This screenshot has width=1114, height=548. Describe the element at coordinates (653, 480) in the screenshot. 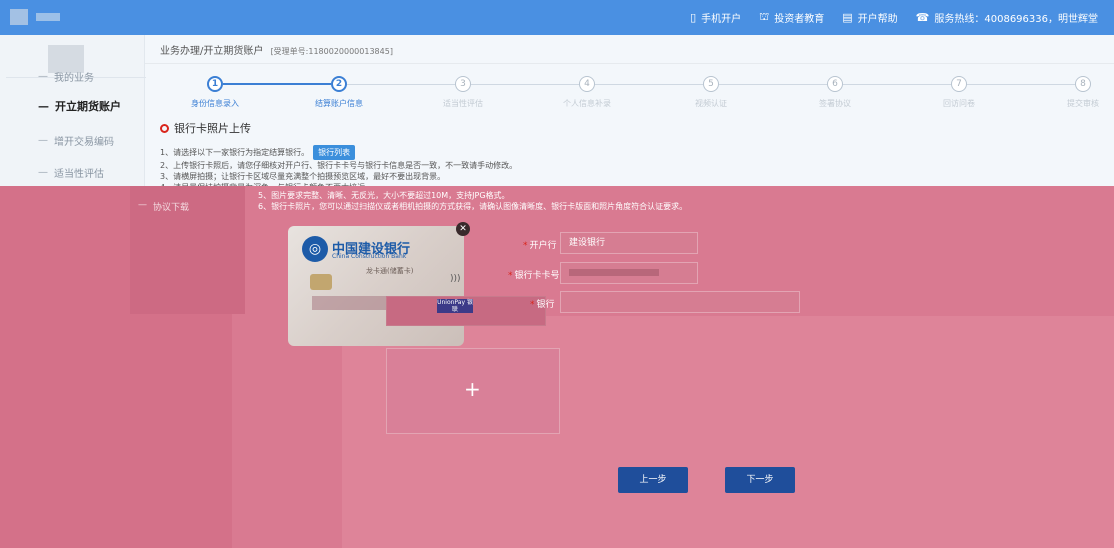

I see `prev-button: 上一步` at that location.